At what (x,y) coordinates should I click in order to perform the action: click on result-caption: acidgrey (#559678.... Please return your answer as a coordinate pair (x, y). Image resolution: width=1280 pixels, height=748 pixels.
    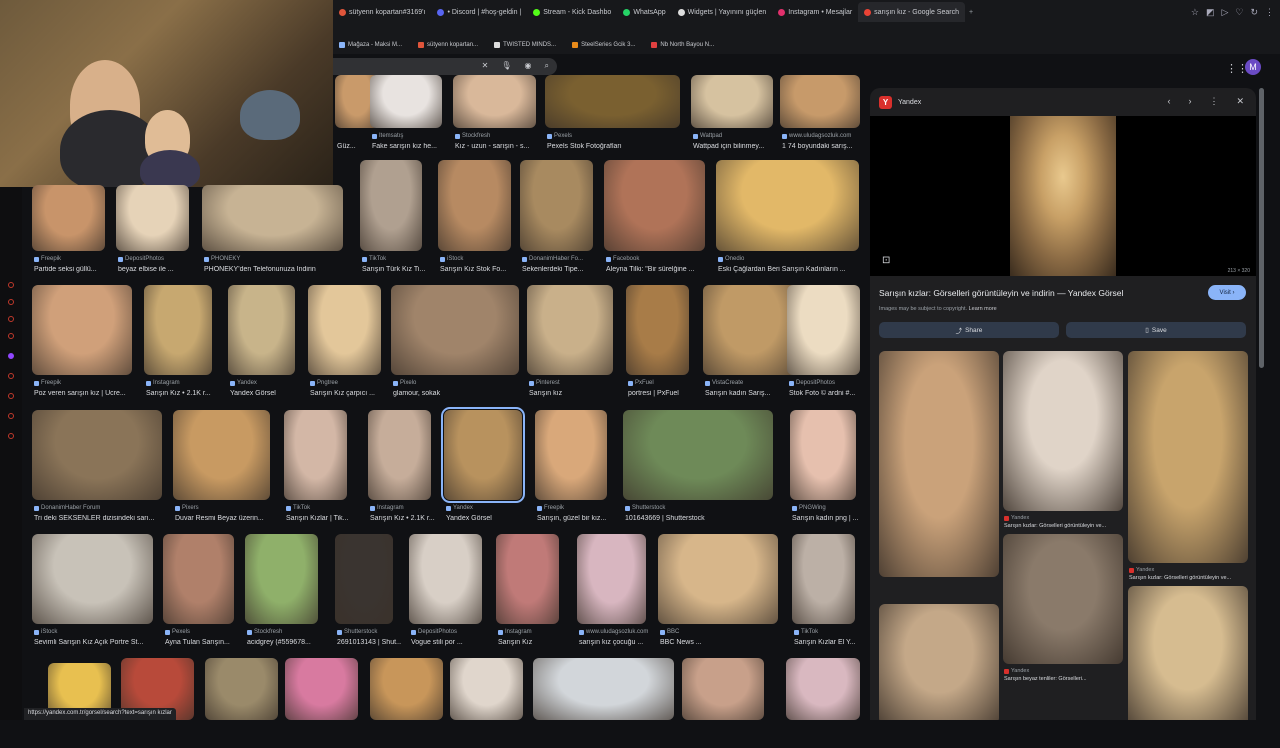
    Looking at the image, I should click on (286, 642).